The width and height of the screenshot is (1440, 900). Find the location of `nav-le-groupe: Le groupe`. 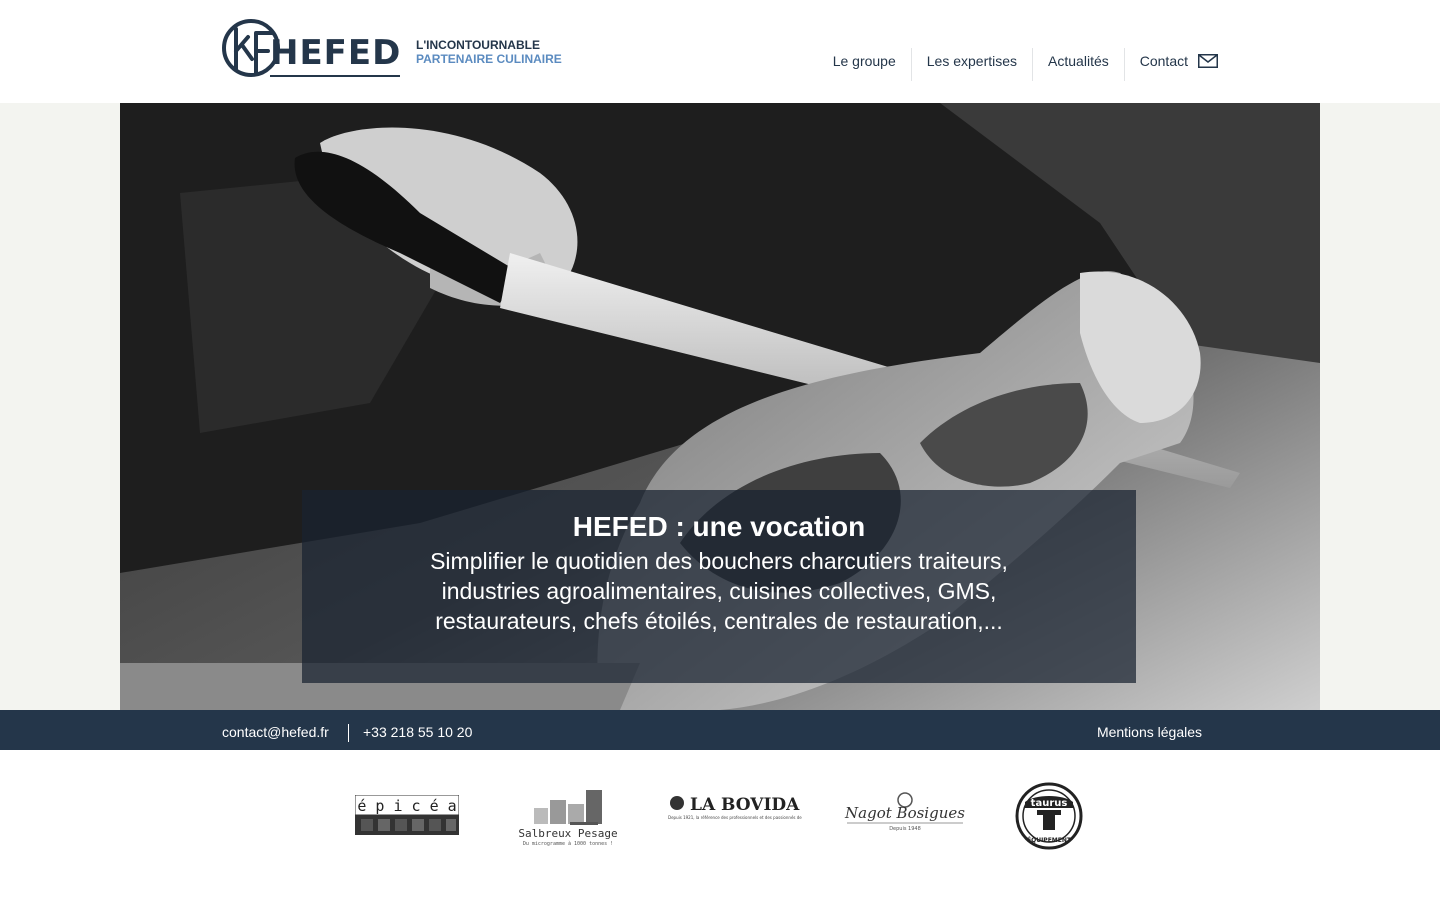

nav-le-groupe: Le groupe is located at coordinates (864, 64).